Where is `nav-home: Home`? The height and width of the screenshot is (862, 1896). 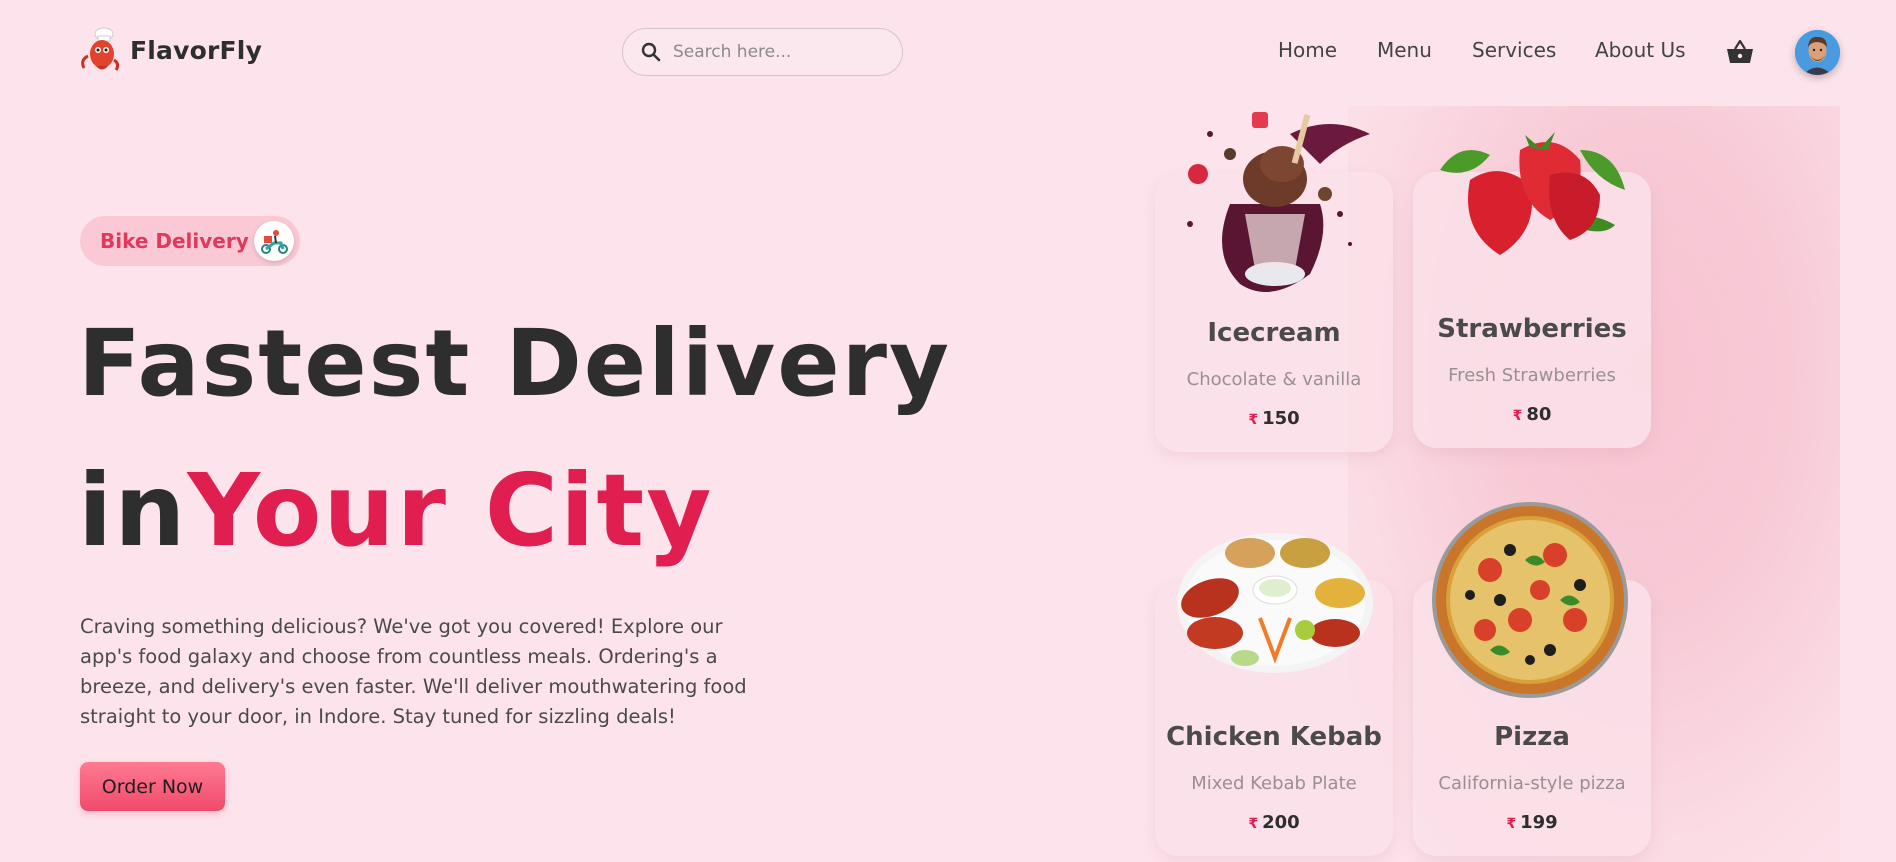
nav-home: Home is located at coordinates (1307, 50).